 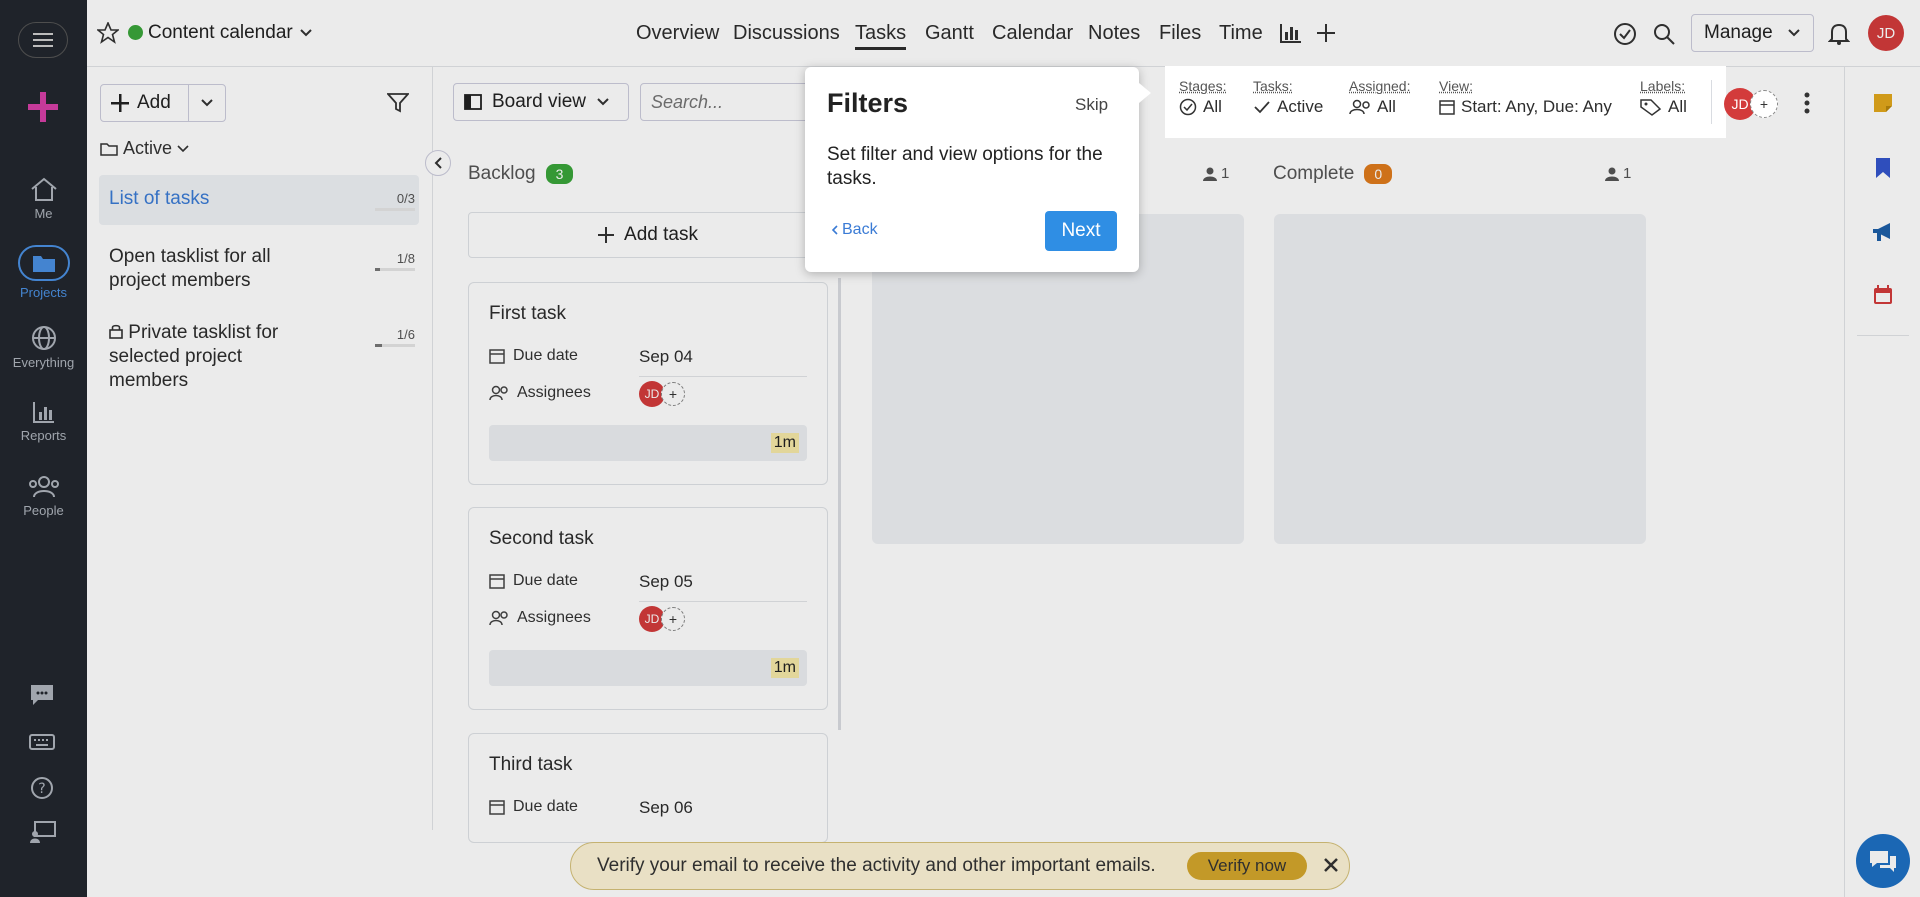 What do you see at coordinates (648, 235) in the screenshot?
I see `add-task-button: Add task` at bounding box center [648, 235].